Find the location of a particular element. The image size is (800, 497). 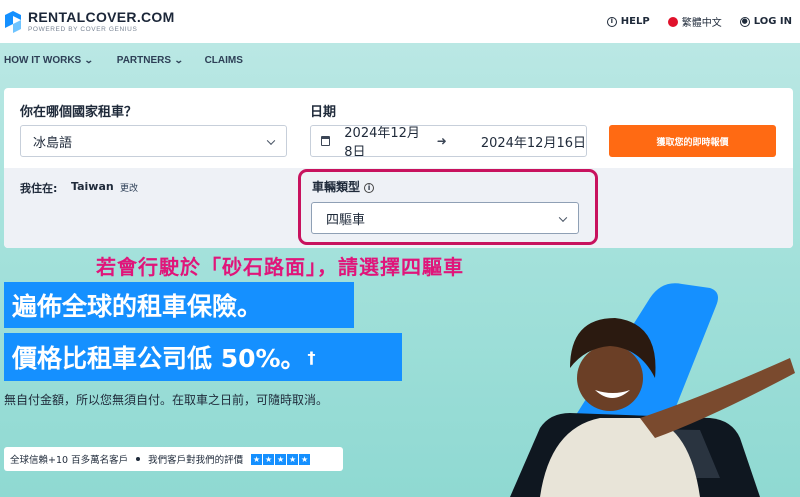

brand-logo-link: RENTALCOVER.COM POWERED BY COVER GENIUS is located at coordinates (89, 22).